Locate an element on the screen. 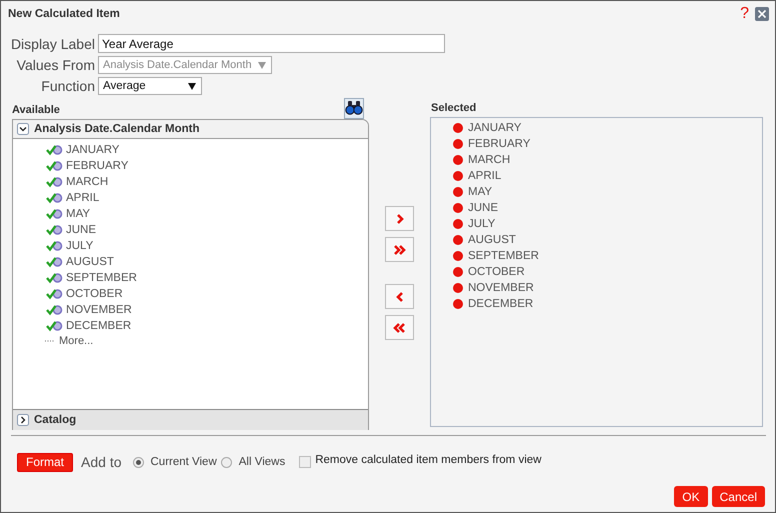 This screenshot has width=776, height=513. collapse-icon is located at coordinates (23, 129).